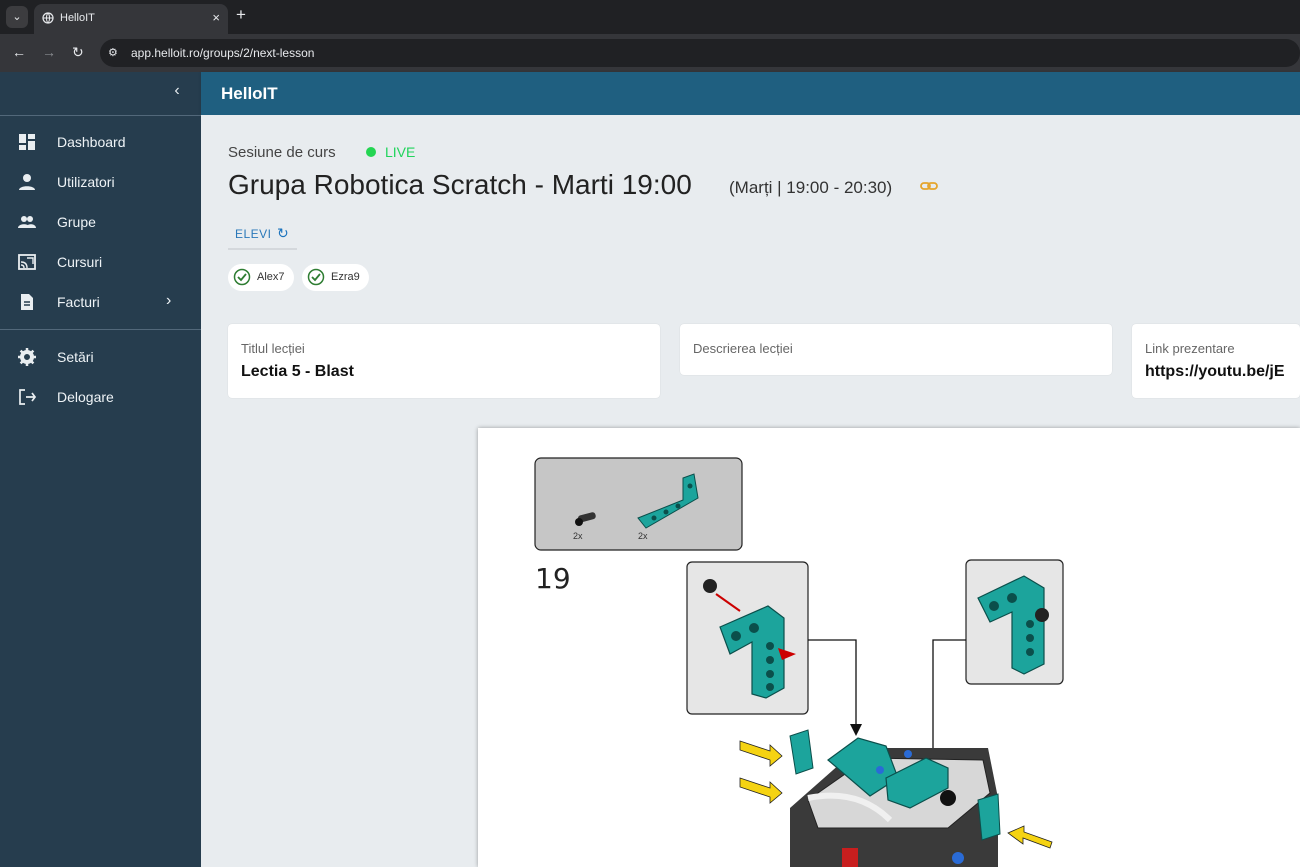 Image resolution: width=1300 pixels, height=867 pixels. What do you see at coordinates (460, 184) in the screenshot?
I see `page-title: Grupa Robotica Scratch - Marti 19:00` at bounding box center [460, 184].